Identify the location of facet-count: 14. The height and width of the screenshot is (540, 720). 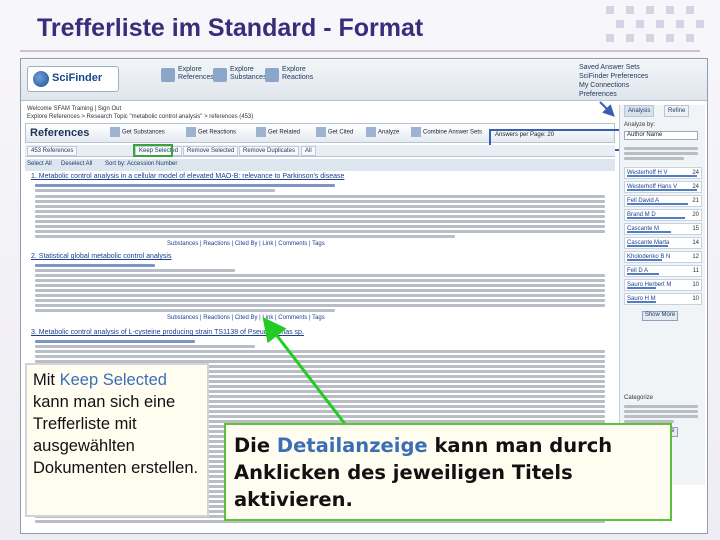
(695, 243).